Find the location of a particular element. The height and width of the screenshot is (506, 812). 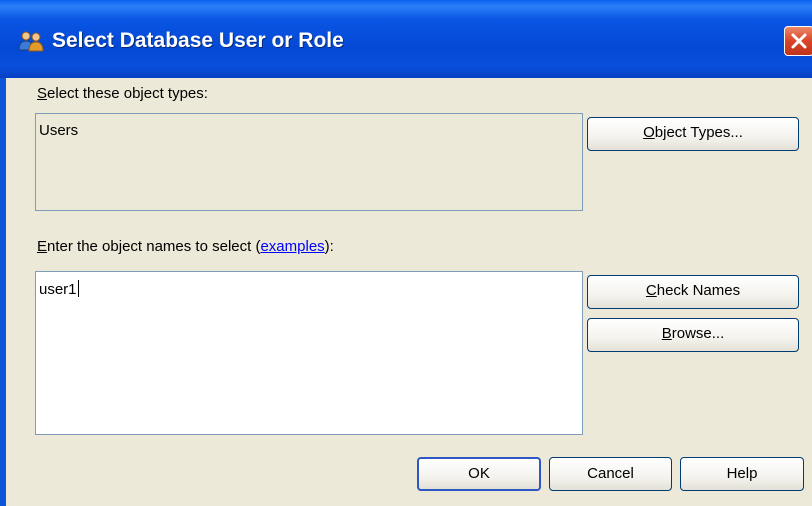

close-icon is located at coordinates (799, 41).